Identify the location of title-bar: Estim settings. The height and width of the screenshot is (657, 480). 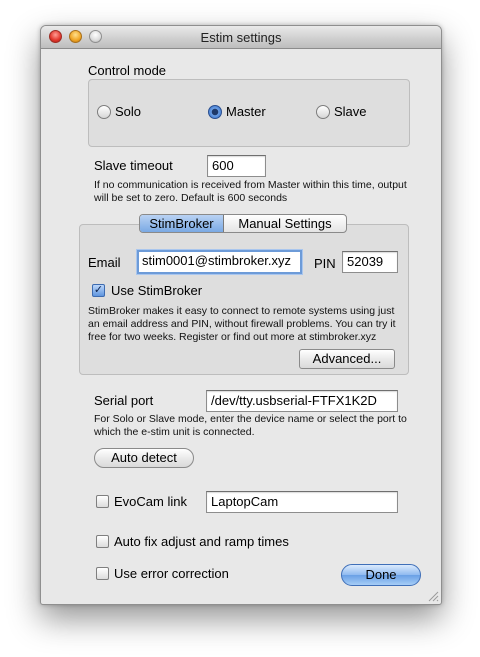
(241, 37).